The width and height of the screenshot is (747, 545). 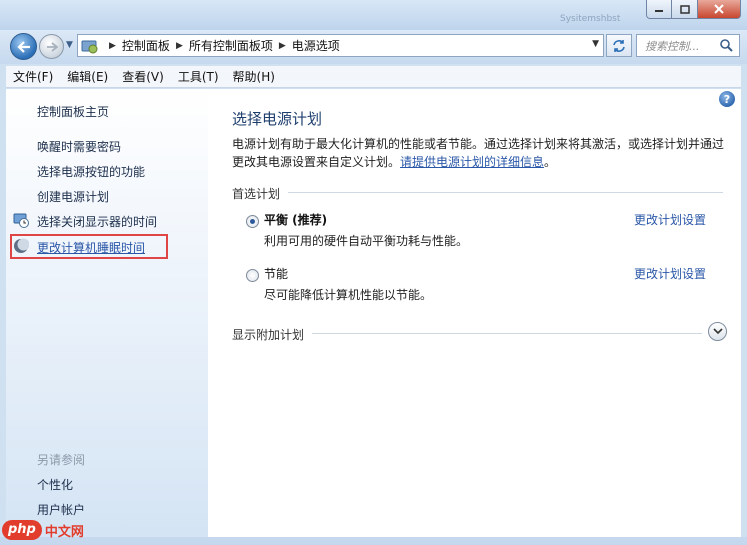 What do you see at coordinates (69, 45) in the screenshot?
I see `recent-pages-dropdown: ▼` at bounding box center [69, 45].